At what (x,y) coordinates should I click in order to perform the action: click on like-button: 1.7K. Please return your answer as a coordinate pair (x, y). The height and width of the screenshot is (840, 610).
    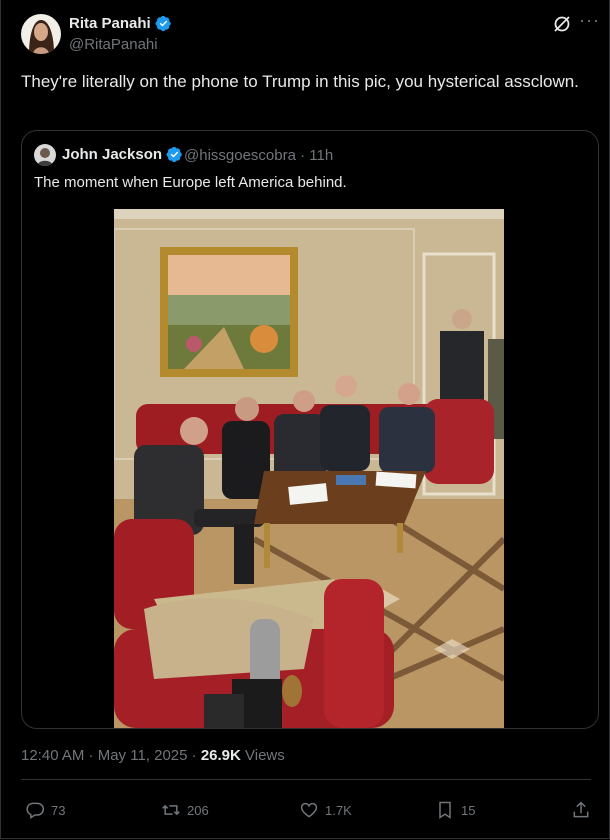
    Looking at the image, I should click on (325, 810).